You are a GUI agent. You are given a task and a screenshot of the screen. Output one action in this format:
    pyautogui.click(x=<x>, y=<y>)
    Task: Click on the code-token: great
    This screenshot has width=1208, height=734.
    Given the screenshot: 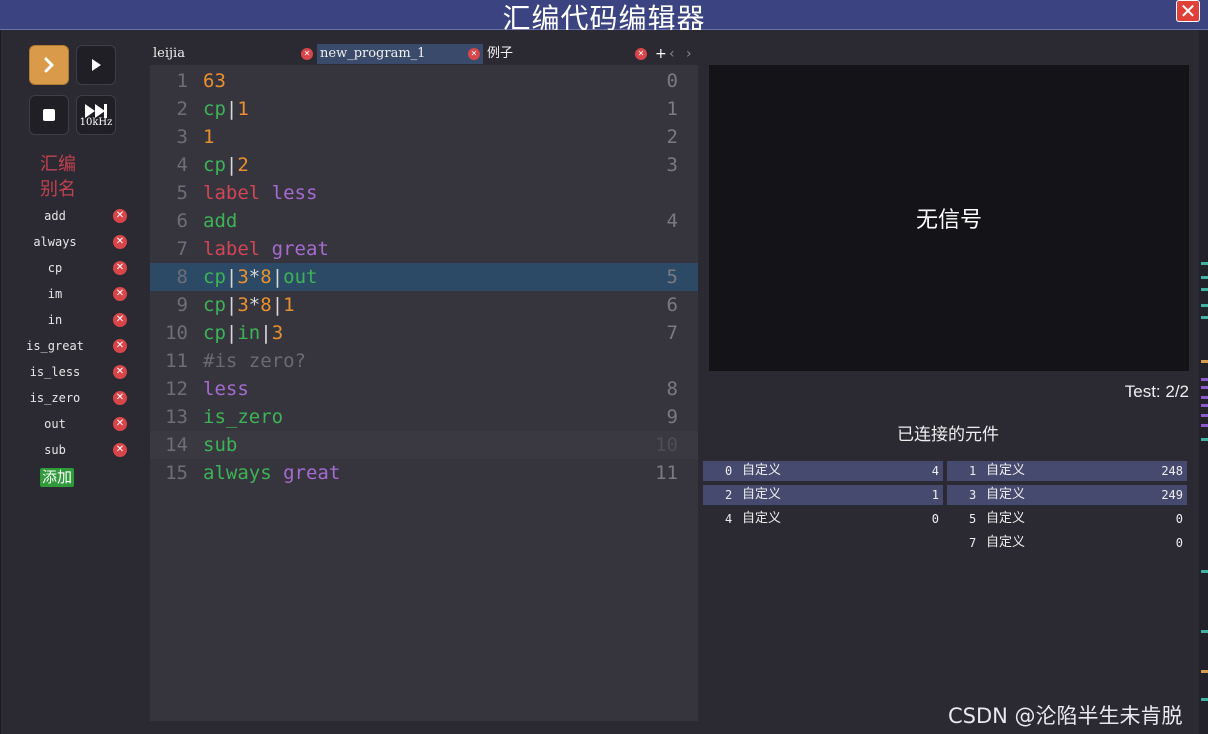 What is the action you would take?
    pyautogui.click(x=312, y=473)
    